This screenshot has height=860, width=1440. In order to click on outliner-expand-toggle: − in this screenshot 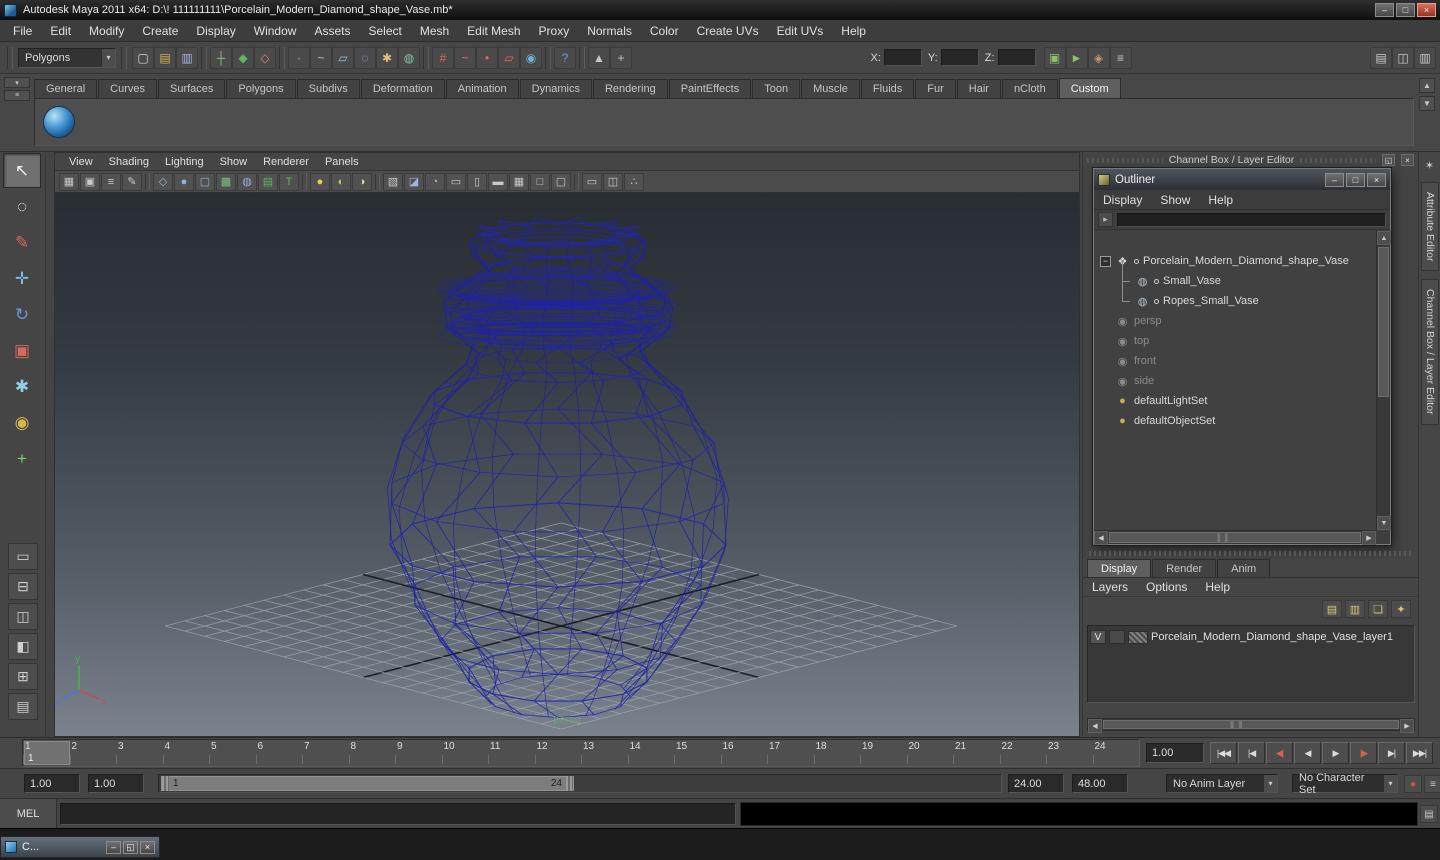, I will do `click(1105, 261)`.